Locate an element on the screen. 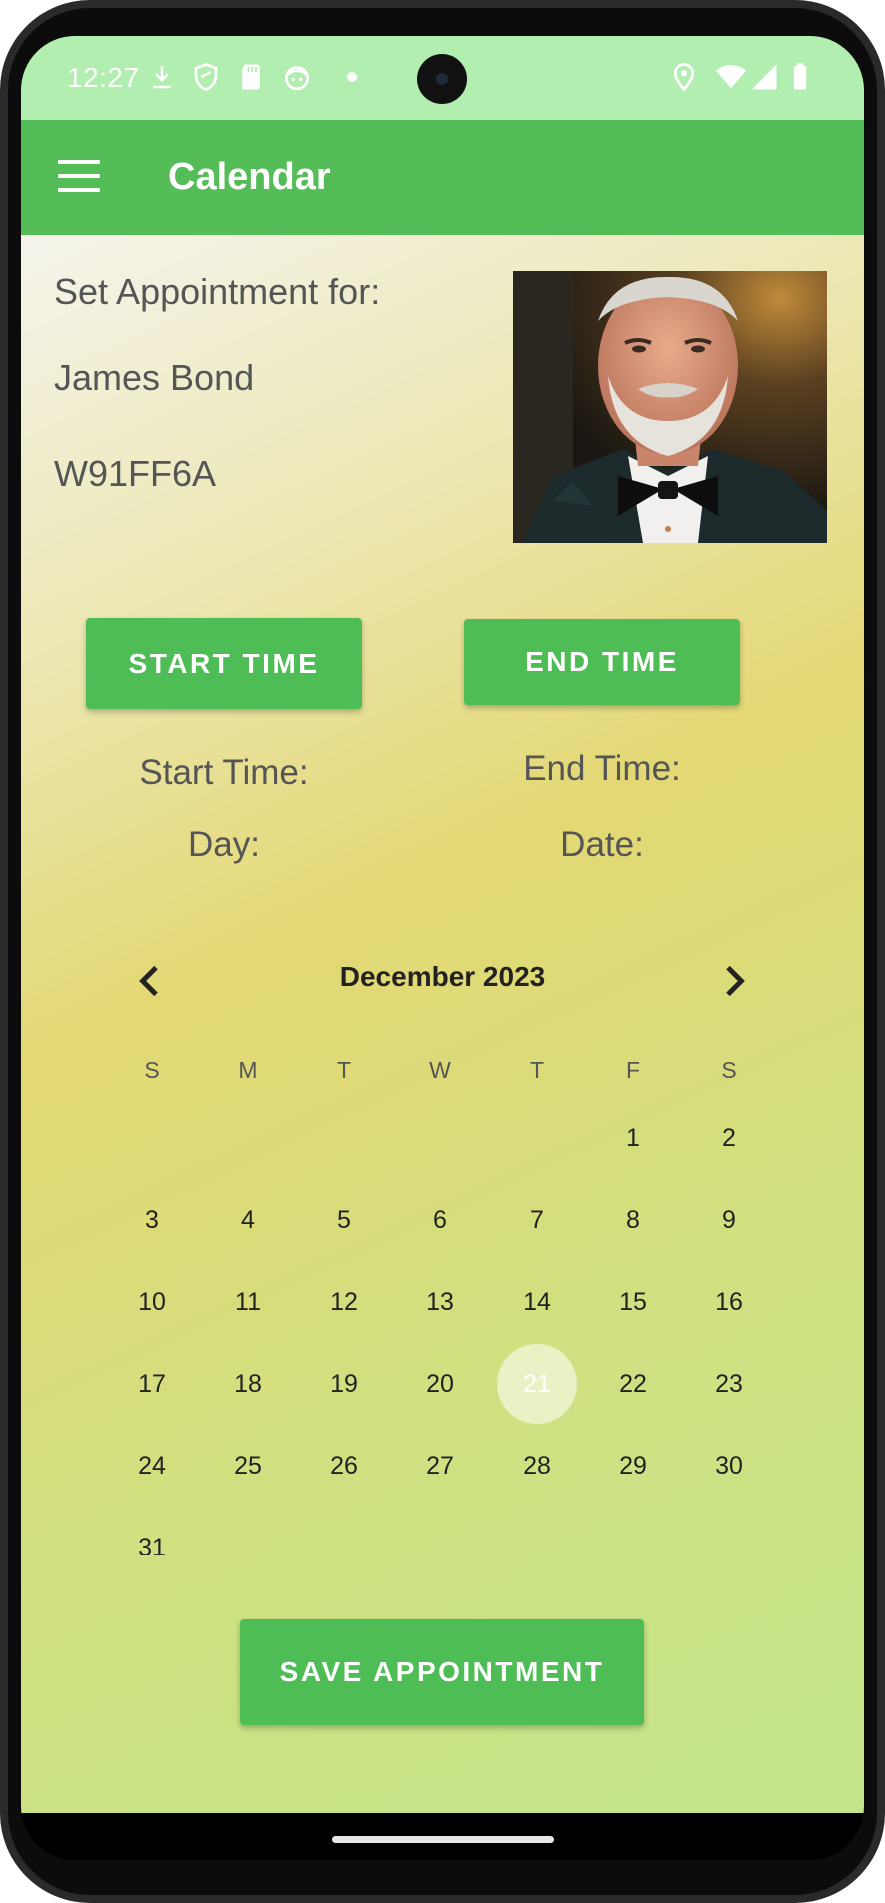 This screenshot has width=885, height=1903. calendar-day: 8 is located at coordinates (633, 1220).